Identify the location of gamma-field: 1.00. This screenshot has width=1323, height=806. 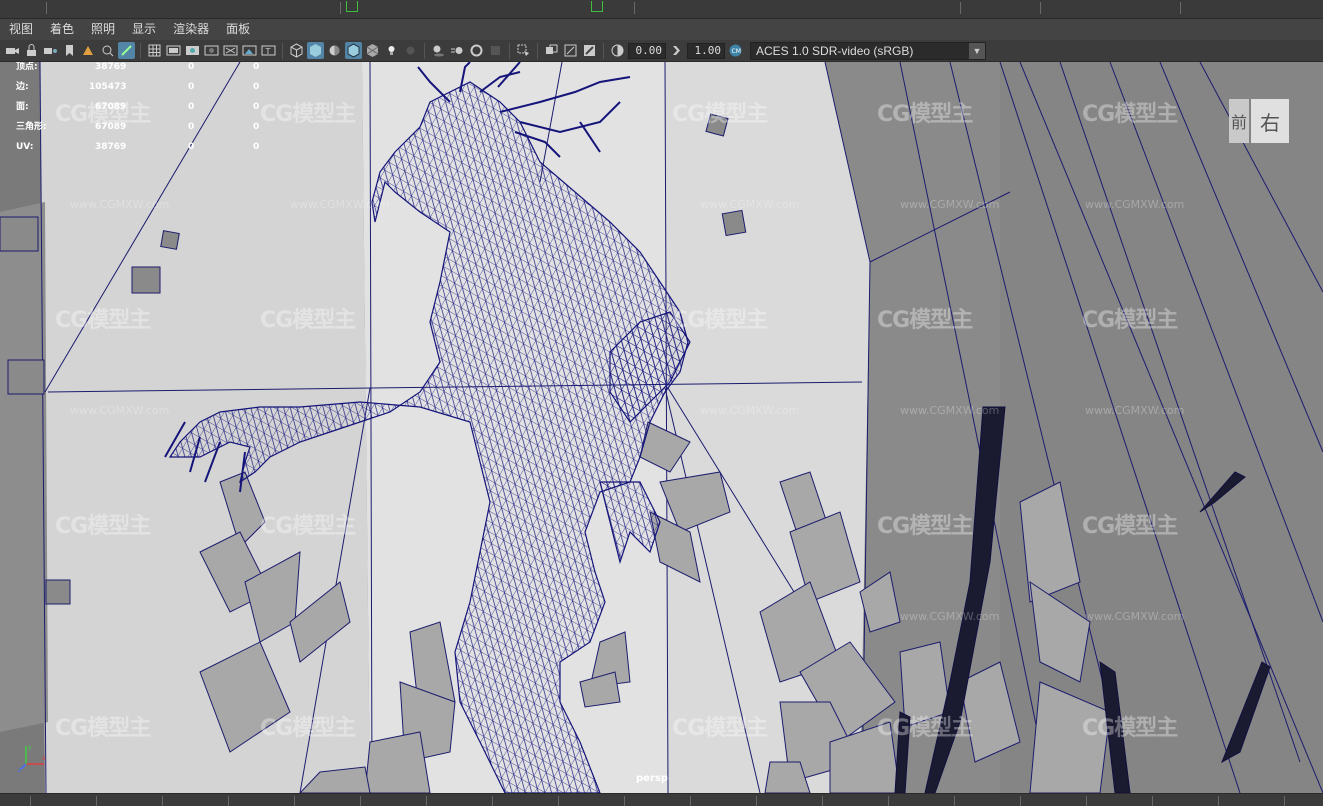
(706, 50).